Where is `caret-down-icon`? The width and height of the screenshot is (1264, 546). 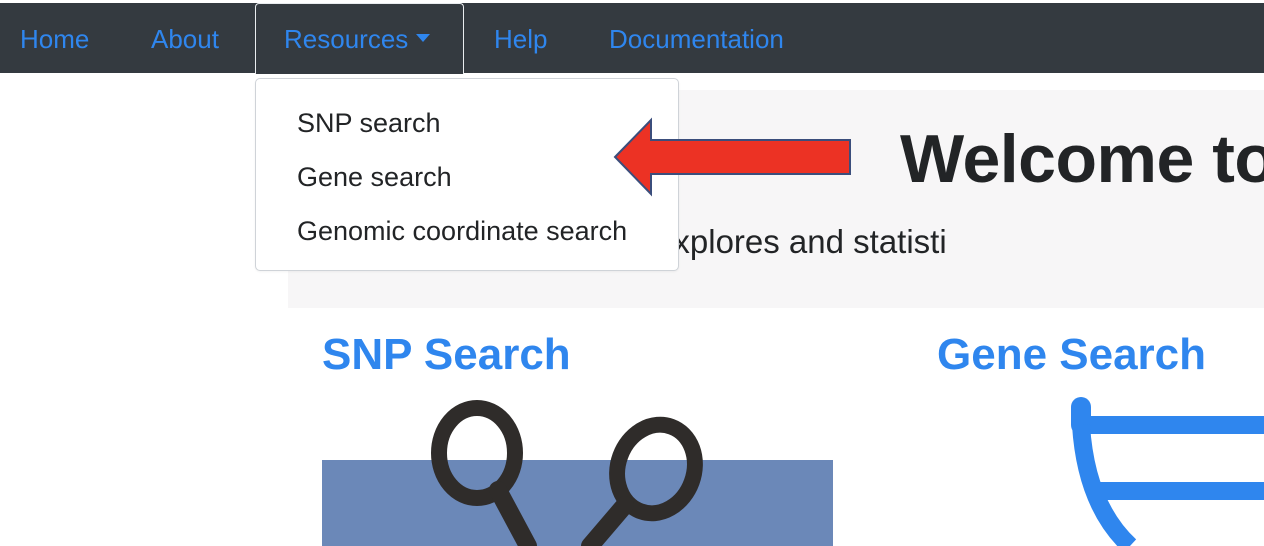 caret-down-icon is located at coordinates (423, 38).